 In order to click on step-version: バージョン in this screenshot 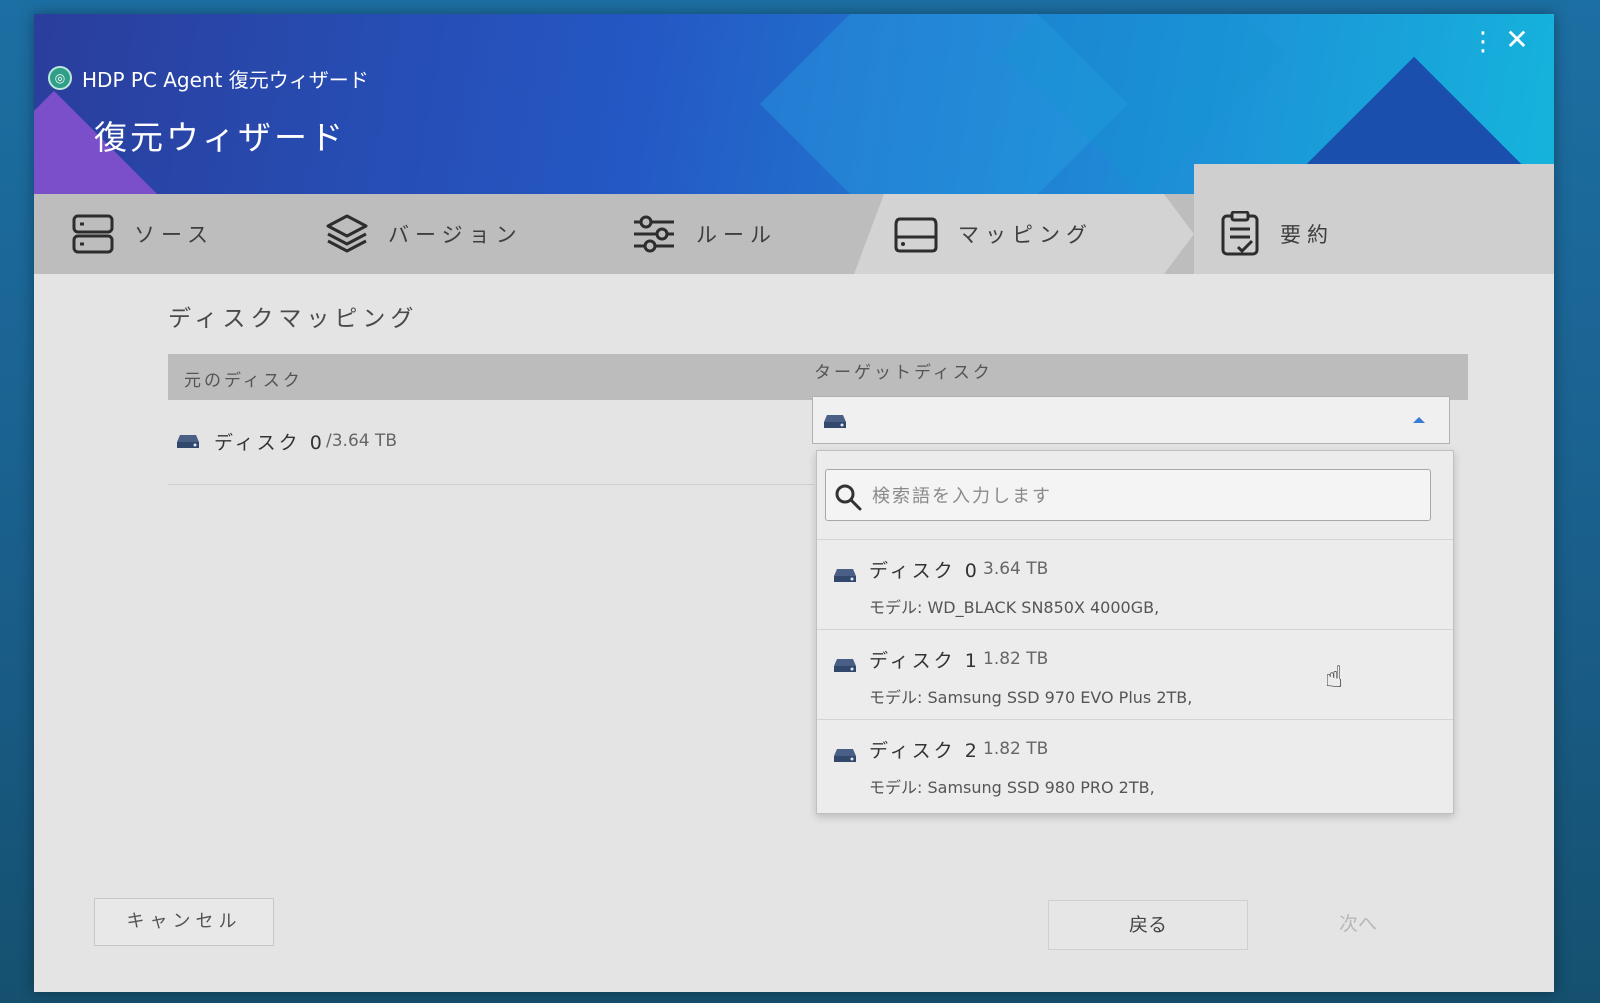, I will do `click(424, 234)`.